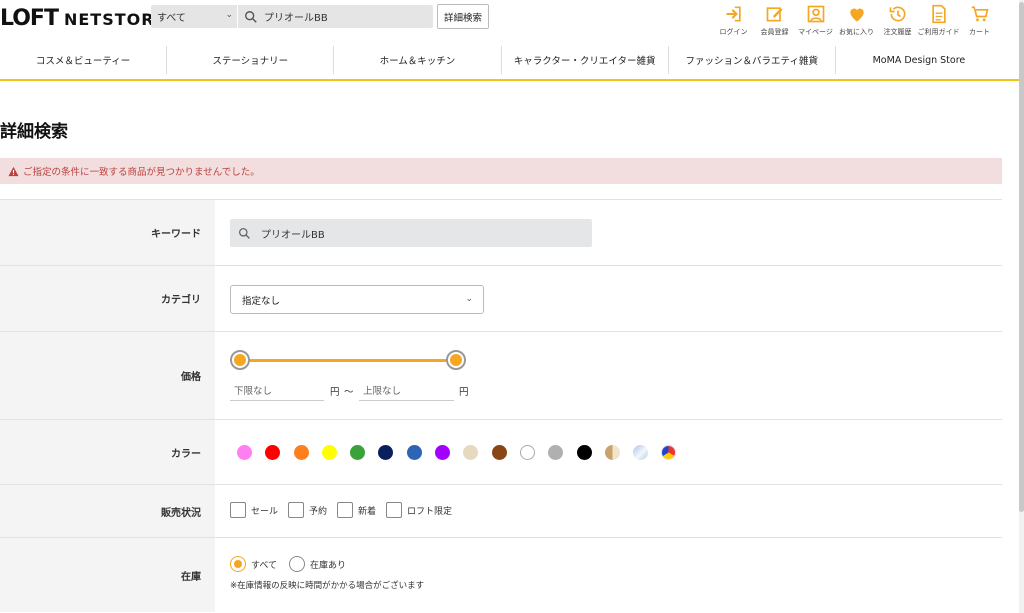 The image size is (1024, 613). What do you see at coordinates (297, 564) in the screenshot?
I see `radio` at bounding box center [297, 564].